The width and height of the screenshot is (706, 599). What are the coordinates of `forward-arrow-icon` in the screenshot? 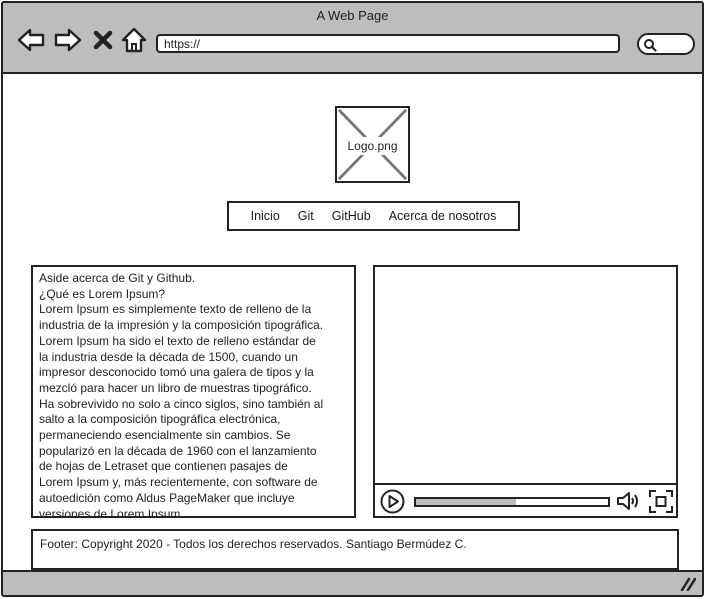 It's located at (68, 40).